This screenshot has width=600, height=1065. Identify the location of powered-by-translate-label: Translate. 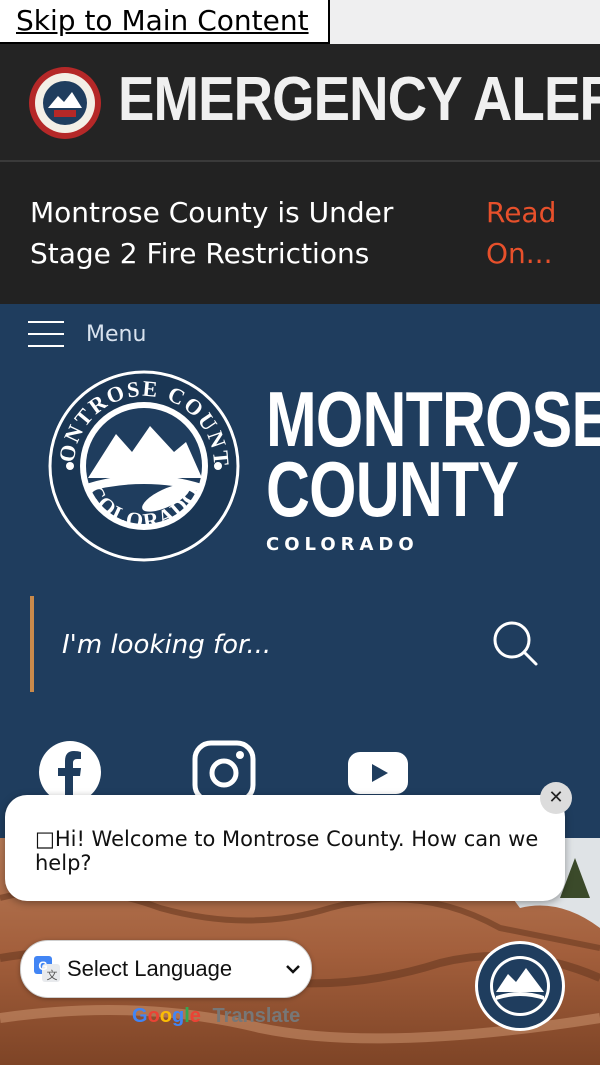
(256, 1016).